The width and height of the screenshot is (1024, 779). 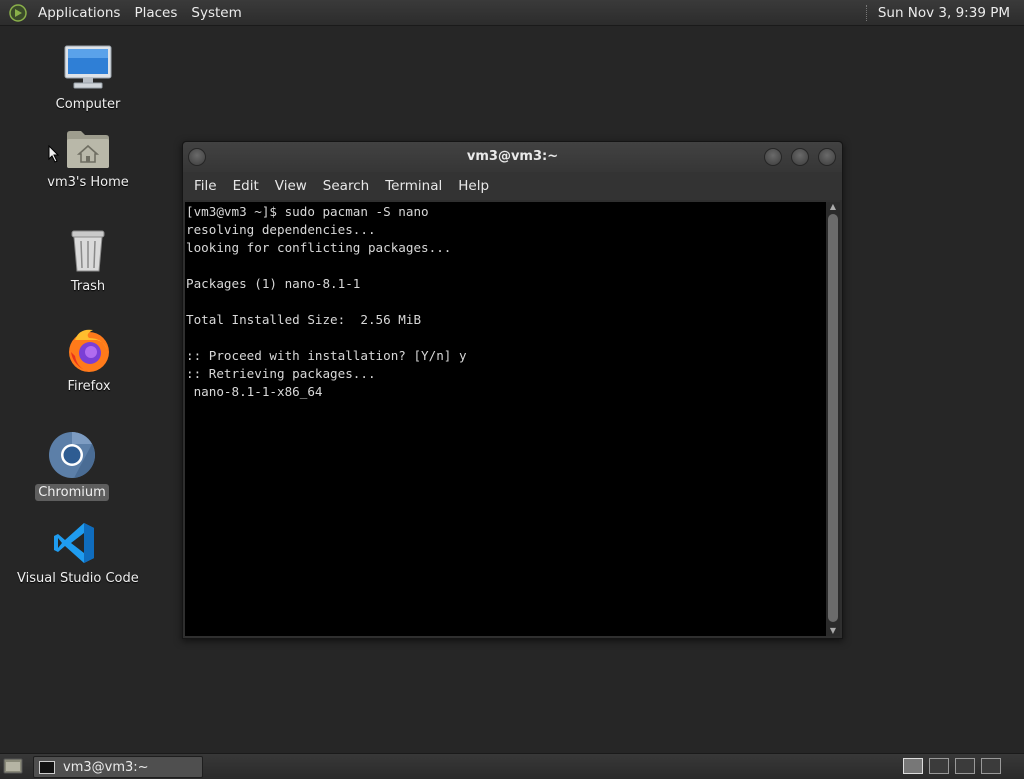 I want to click on desktop-icon-firefox: Firefox, so click(x=89, y=360).